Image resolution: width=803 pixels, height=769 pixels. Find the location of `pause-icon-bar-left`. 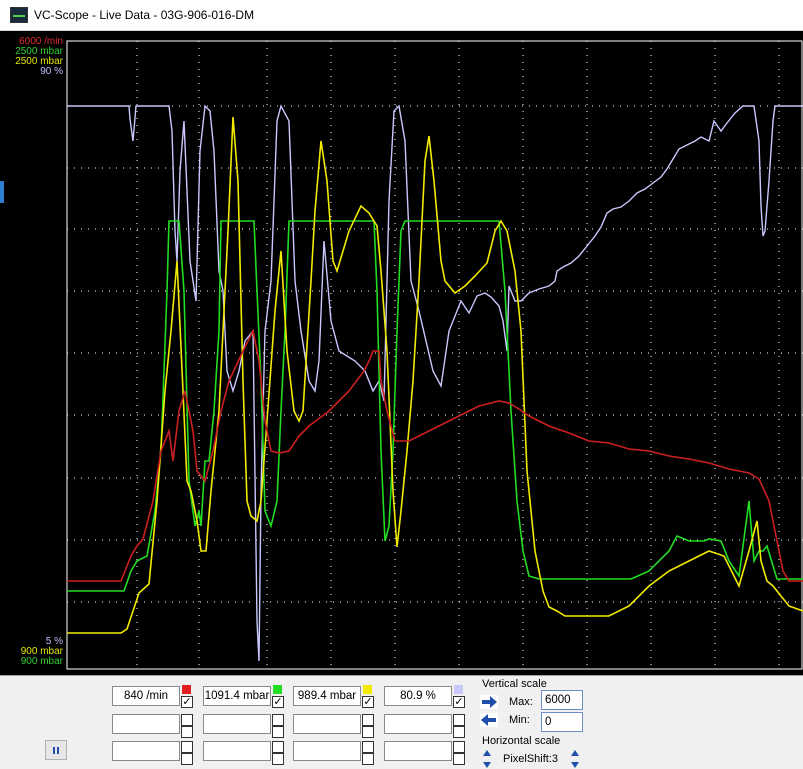

pause-icon-bar-left is located at coordinates (54, 750).